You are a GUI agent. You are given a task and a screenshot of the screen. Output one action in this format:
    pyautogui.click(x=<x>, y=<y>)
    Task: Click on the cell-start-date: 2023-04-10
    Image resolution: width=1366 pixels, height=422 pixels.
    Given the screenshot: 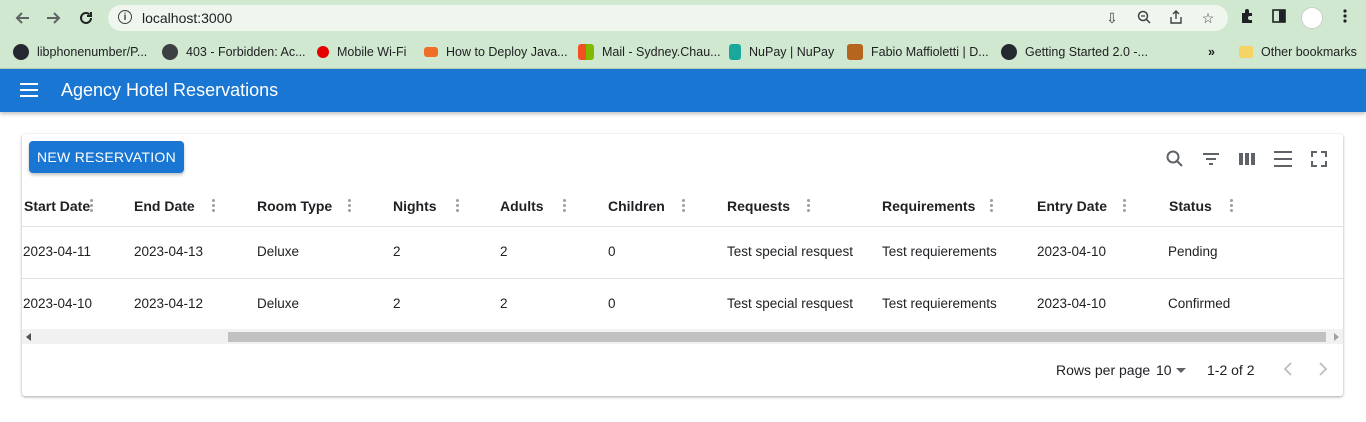 What is the action you would take?
    pyautogui.click(x=58, y=303)
    